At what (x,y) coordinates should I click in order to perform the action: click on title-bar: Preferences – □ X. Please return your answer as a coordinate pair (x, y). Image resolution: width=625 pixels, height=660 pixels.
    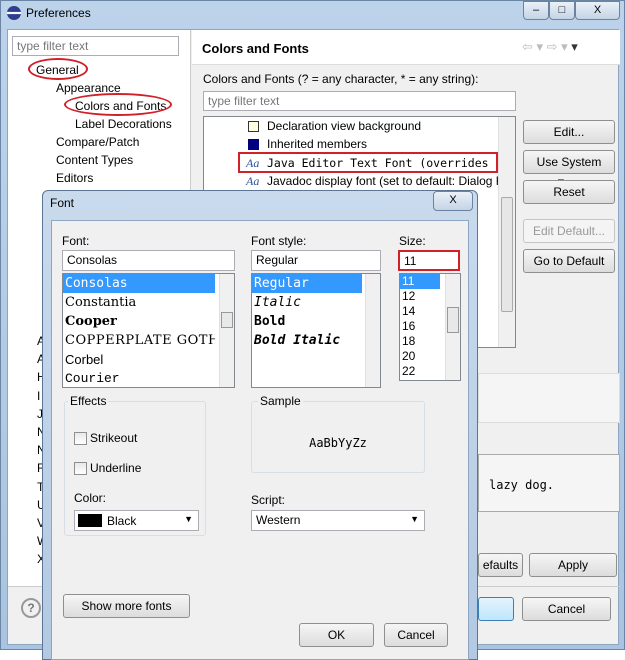
    Looking at the image, I should click on (313, 14).